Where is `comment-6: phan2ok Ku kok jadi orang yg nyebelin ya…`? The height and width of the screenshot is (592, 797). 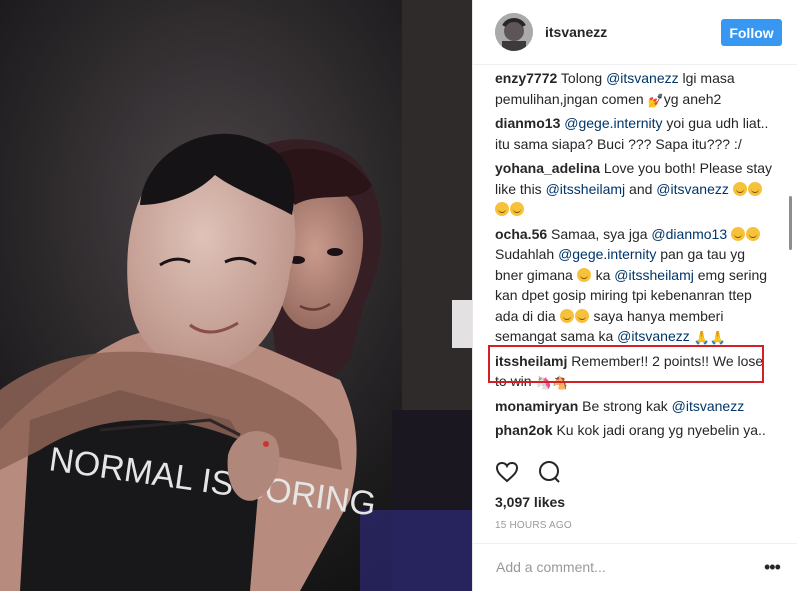
comment-6: phan2ok Ku kok jadi orang yg nyebelin ya… is located at coordinates (635, 433).